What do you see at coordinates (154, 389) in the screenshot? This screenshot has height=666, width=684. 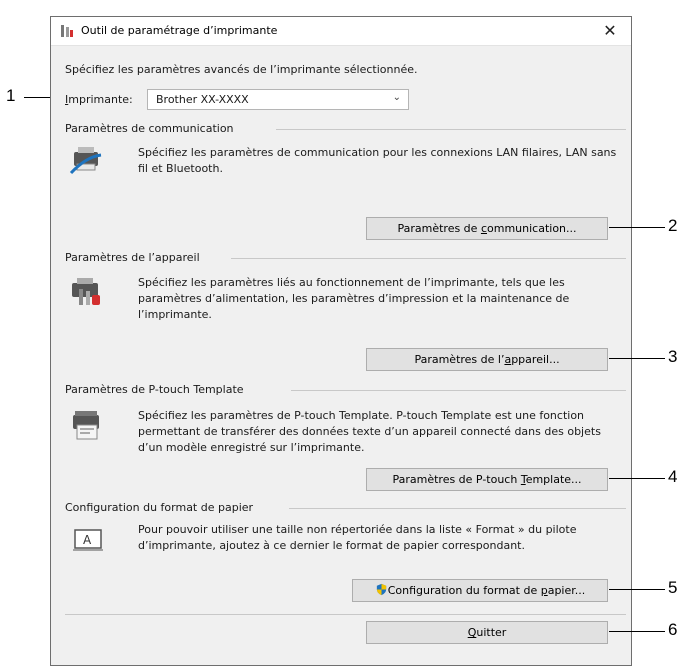 I see `ptouch-section-title: Paramètres de P-touch Template` at bounding box center [154, 389].